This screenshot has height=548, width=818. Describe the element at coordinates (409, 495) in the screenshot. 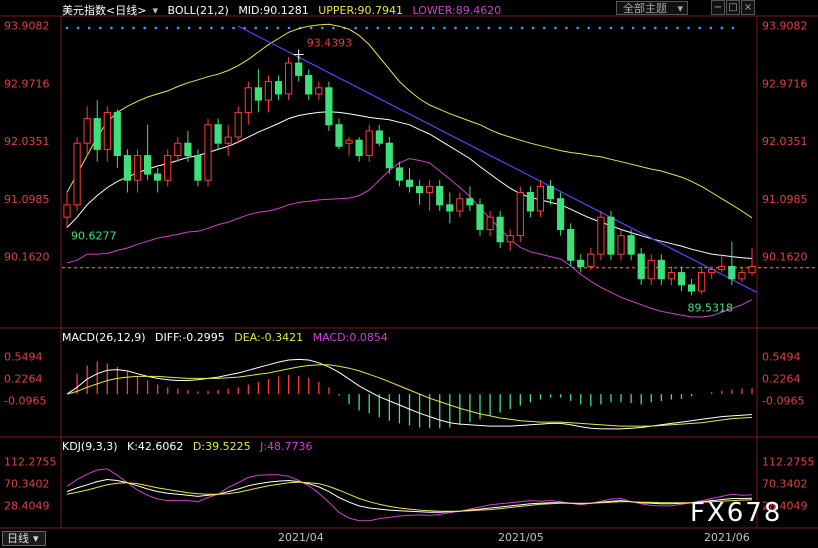

I see `kdj-j-line` at that location.